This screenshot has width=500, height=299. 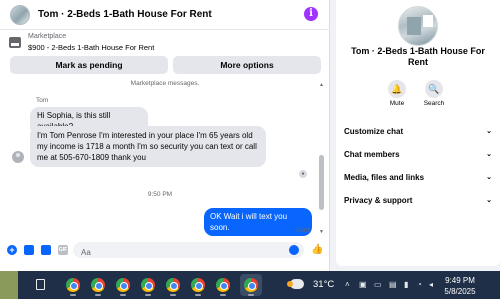 What do you see at coordinates (419, 284) in the screenshot?
I see `wifi-icon: ◔` at bounding box center [419, 284].